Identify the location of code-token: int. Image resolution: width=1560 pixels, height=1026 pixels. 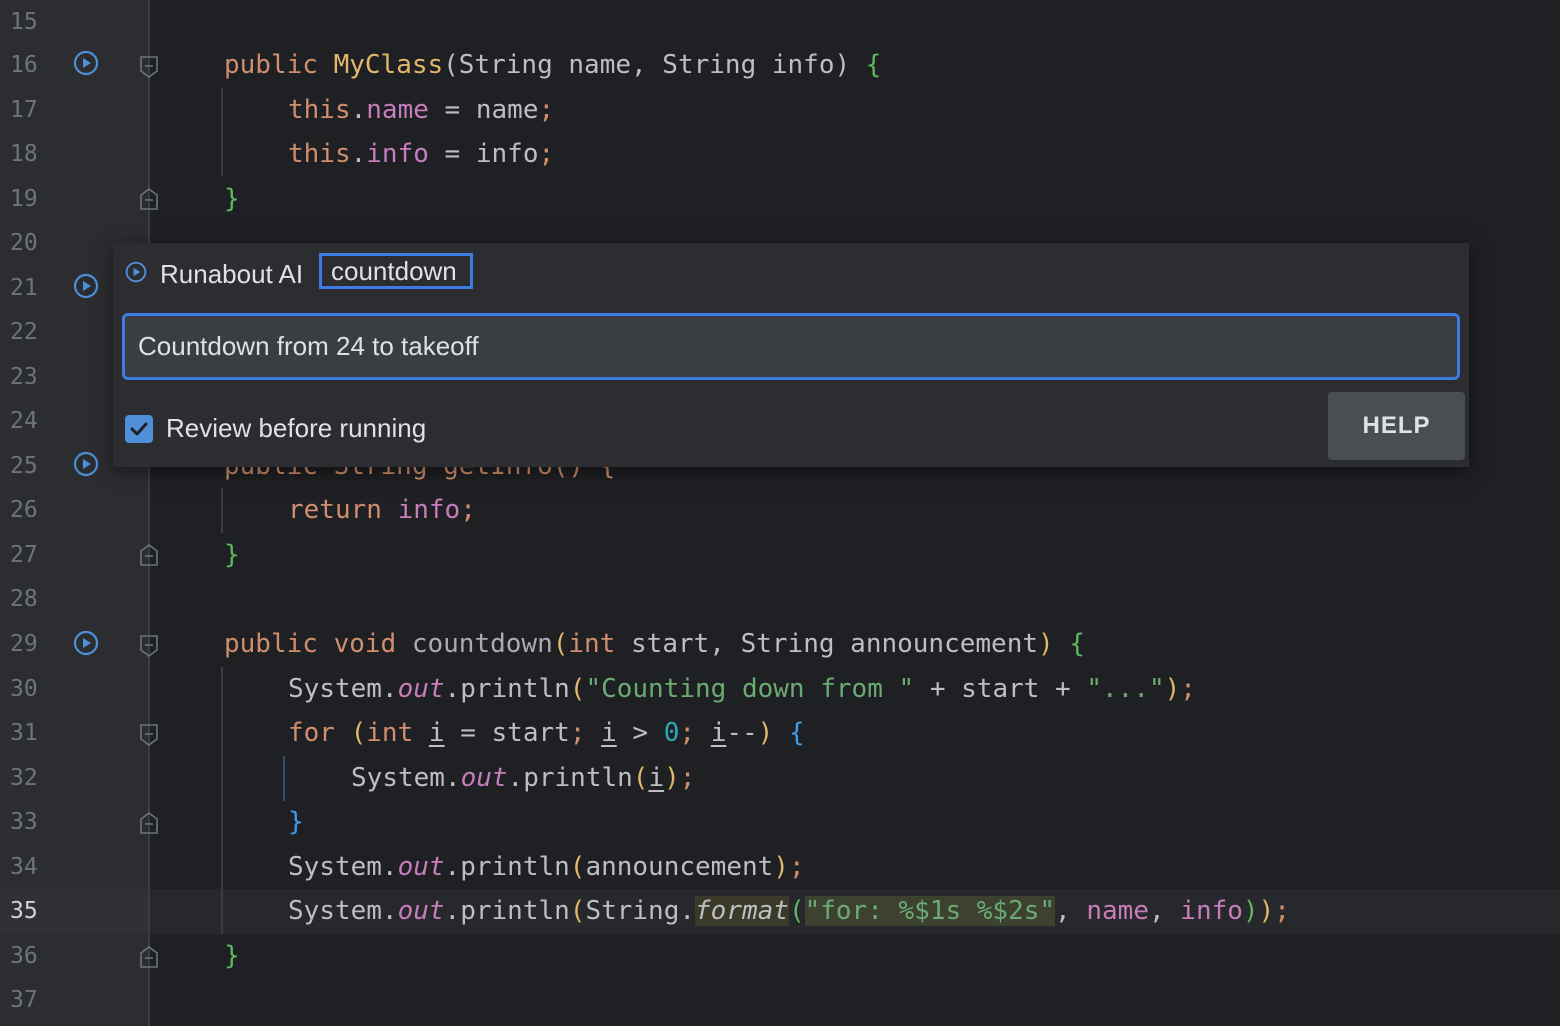
(397, 733).